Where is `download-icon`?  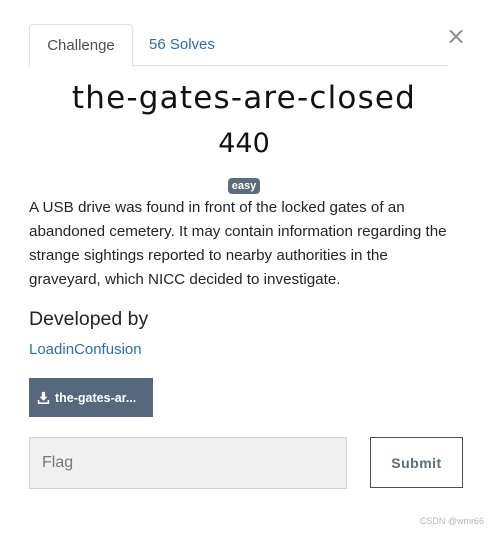 download-icon is located at coordinates (43, 397).